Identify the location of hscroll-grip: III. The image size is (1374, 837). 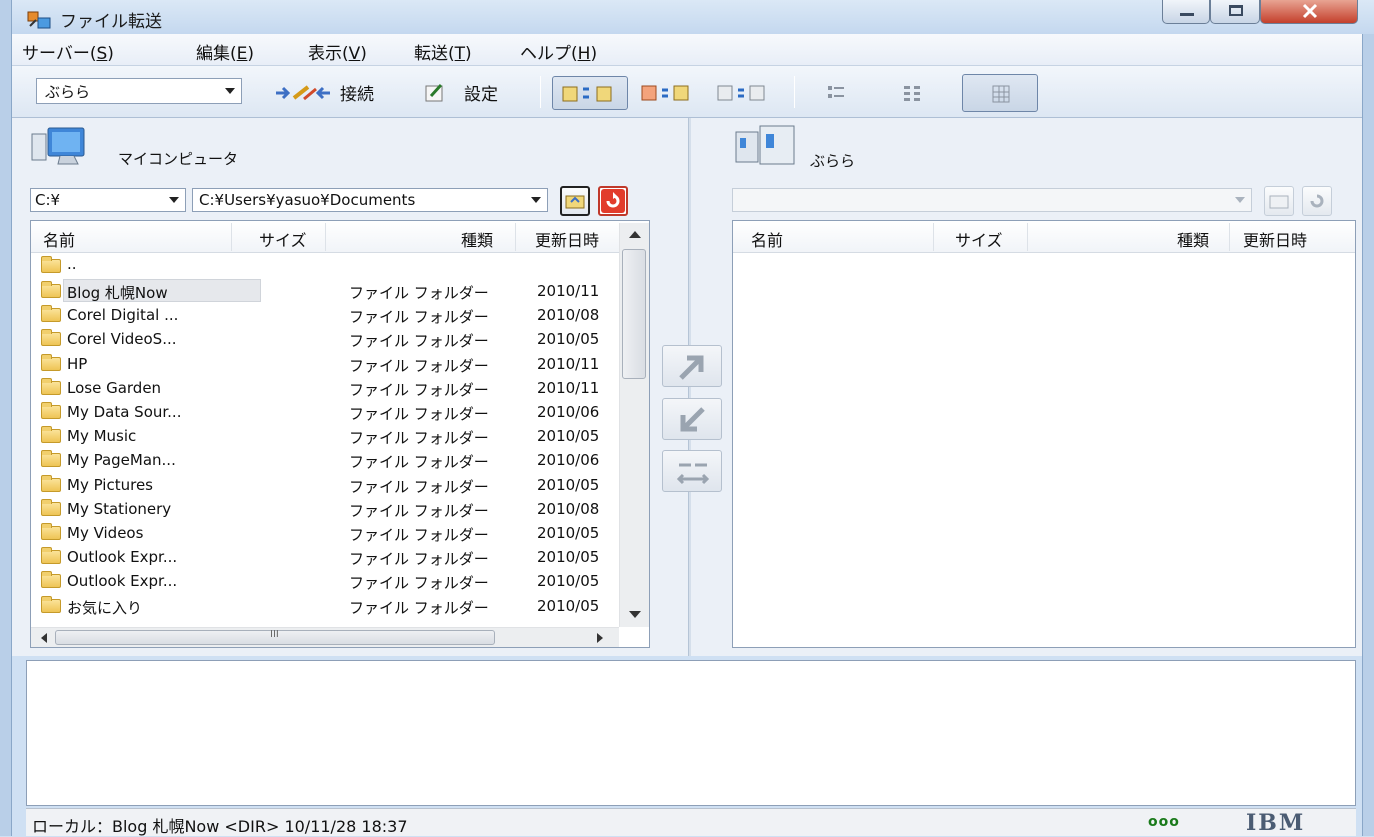
(274, 634).